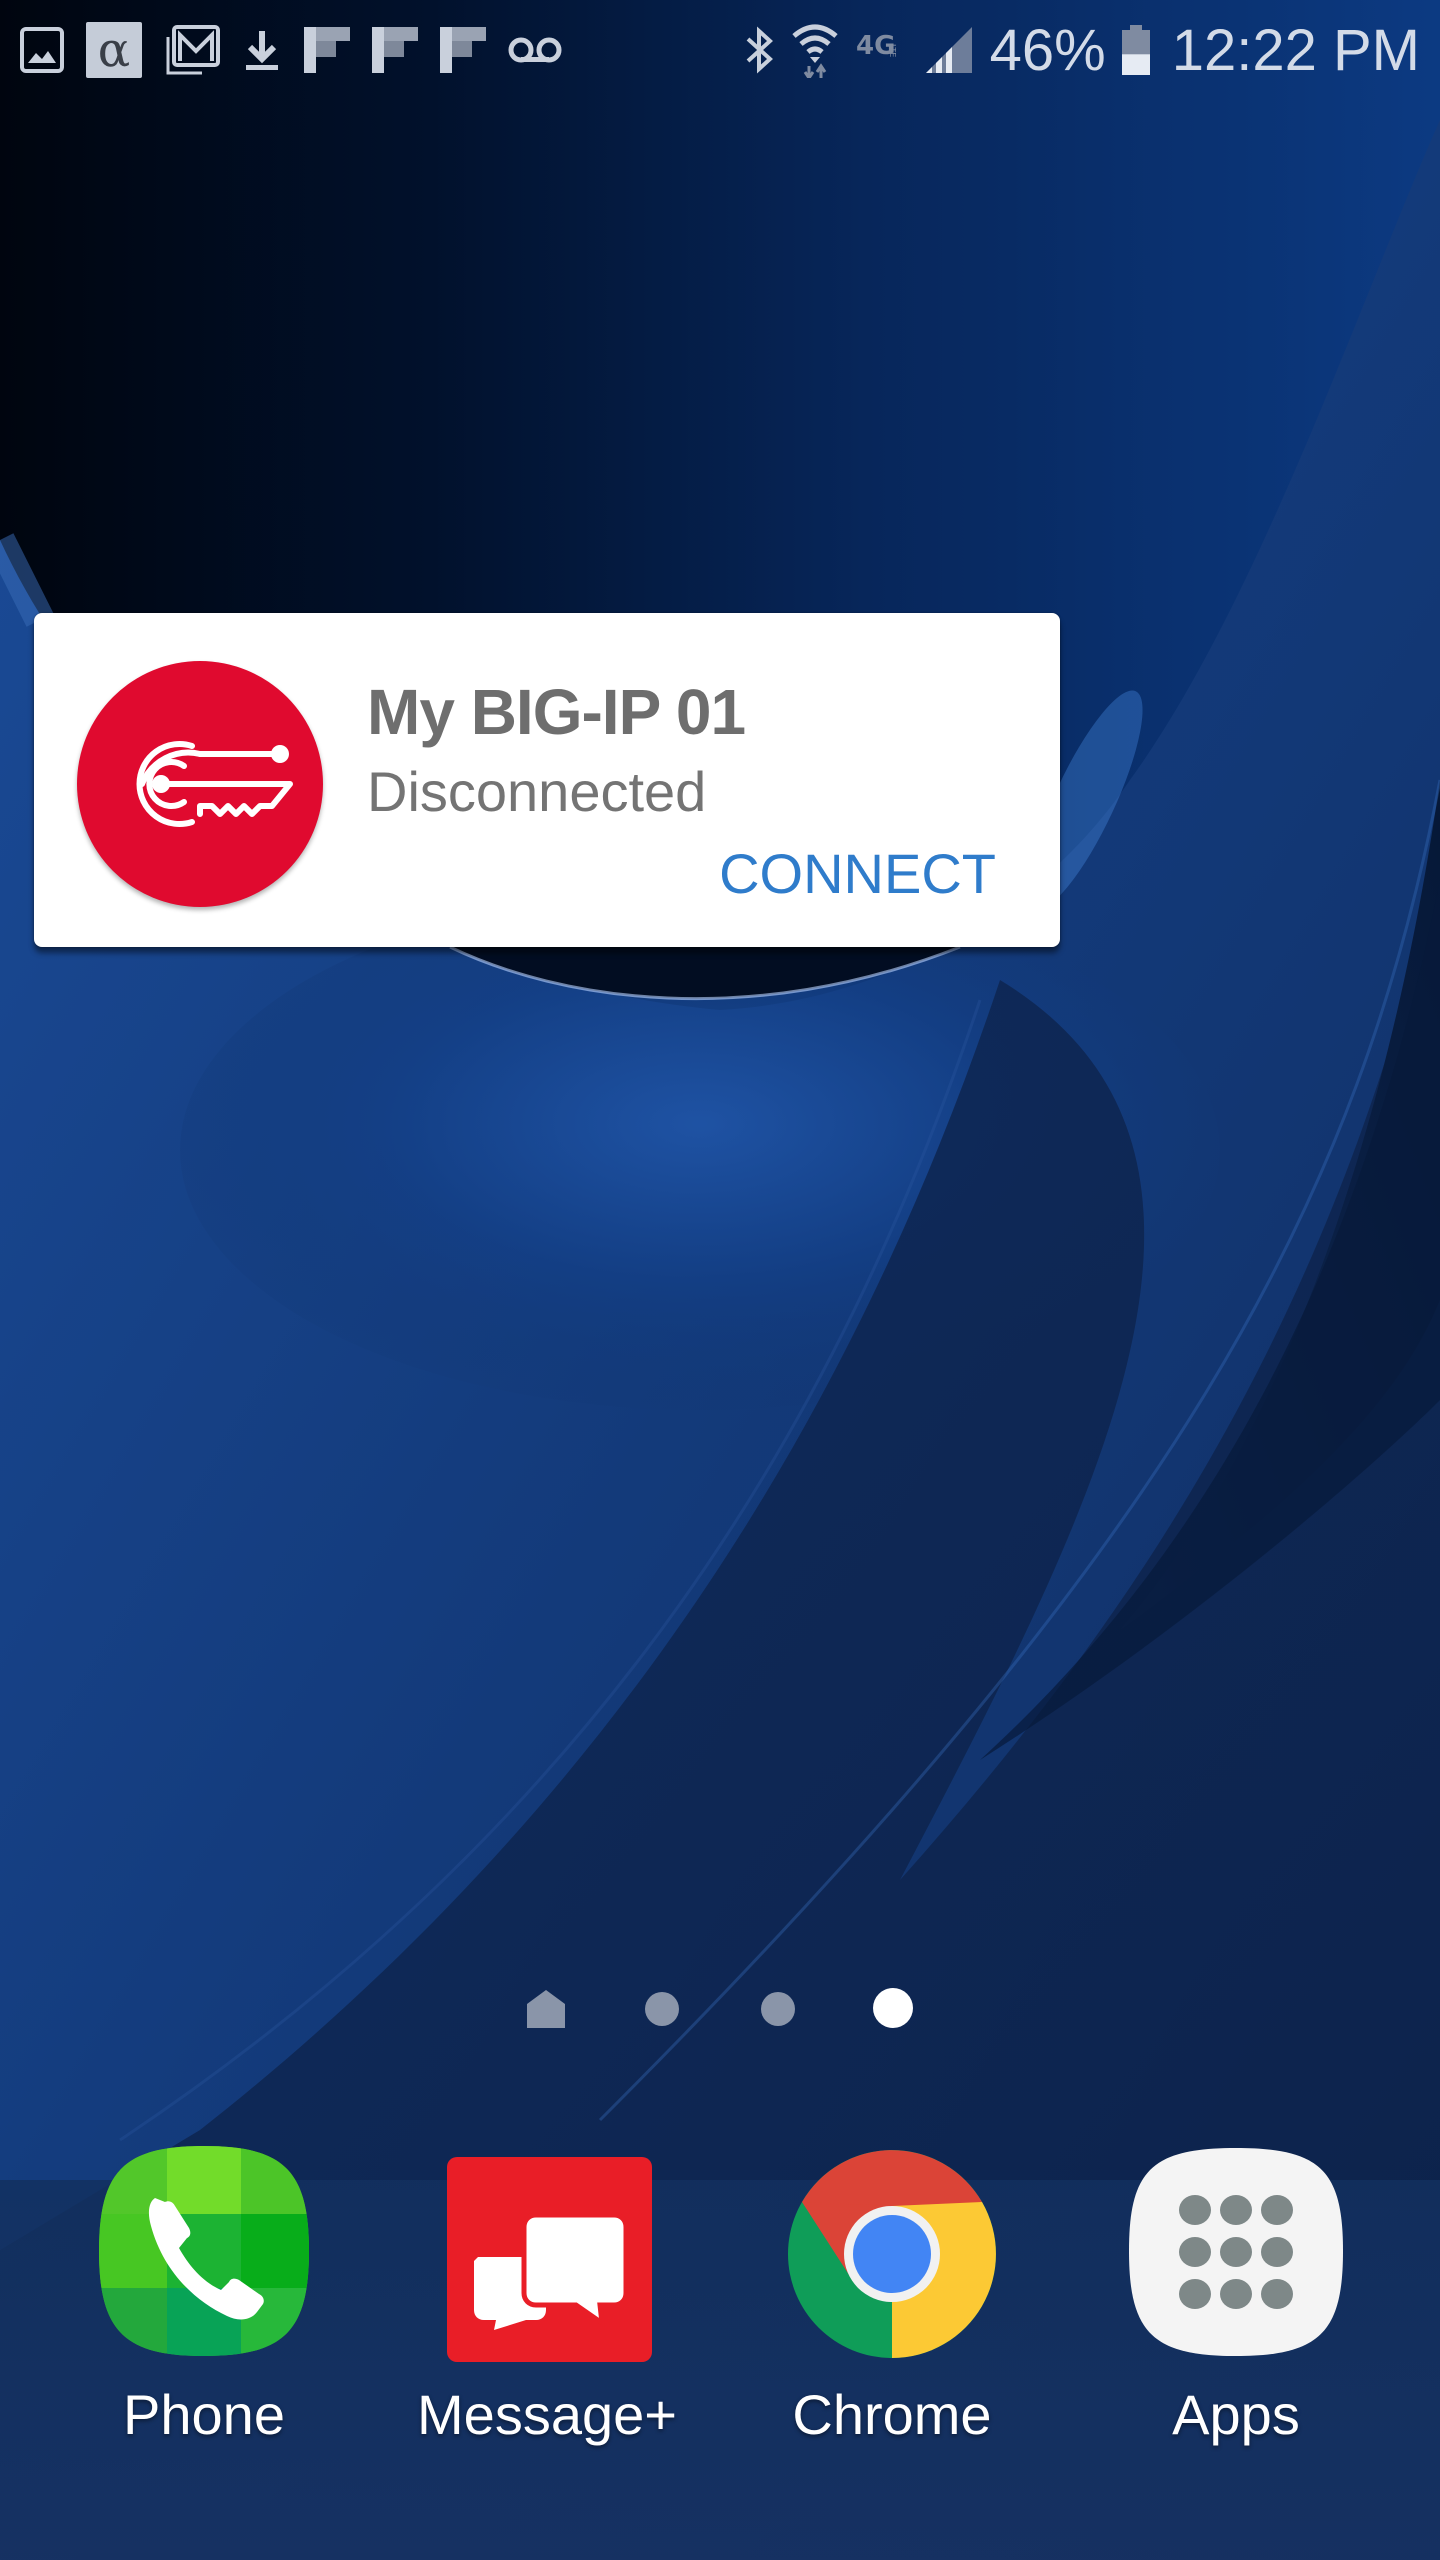 The width and height of the screenshot is (1440, 2560). Describe the element at coordinates (302, 50) in the screenshot. I see `notification-icons: α` at that location.